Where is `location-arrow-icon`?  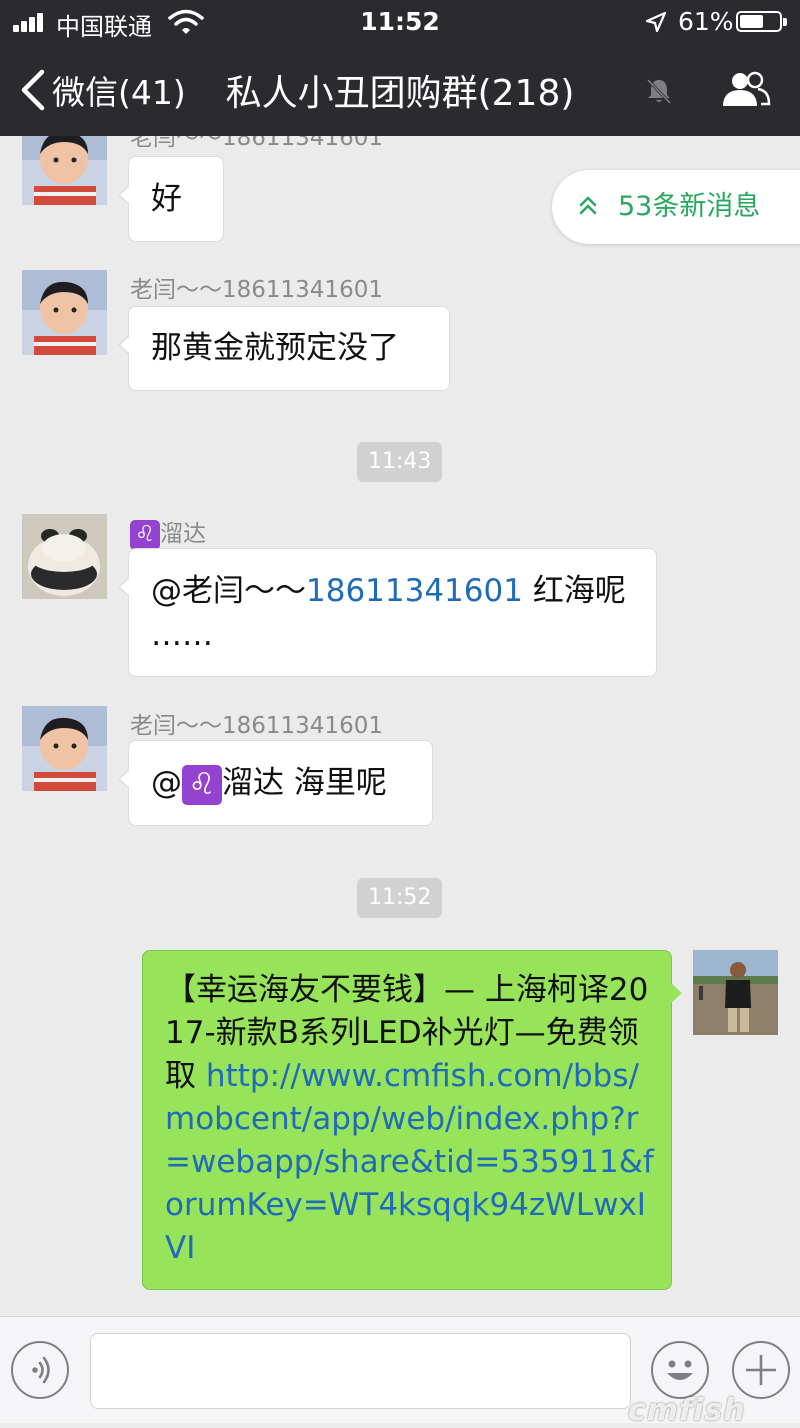 location-arrow-icon is located at coordinates (656, 22).